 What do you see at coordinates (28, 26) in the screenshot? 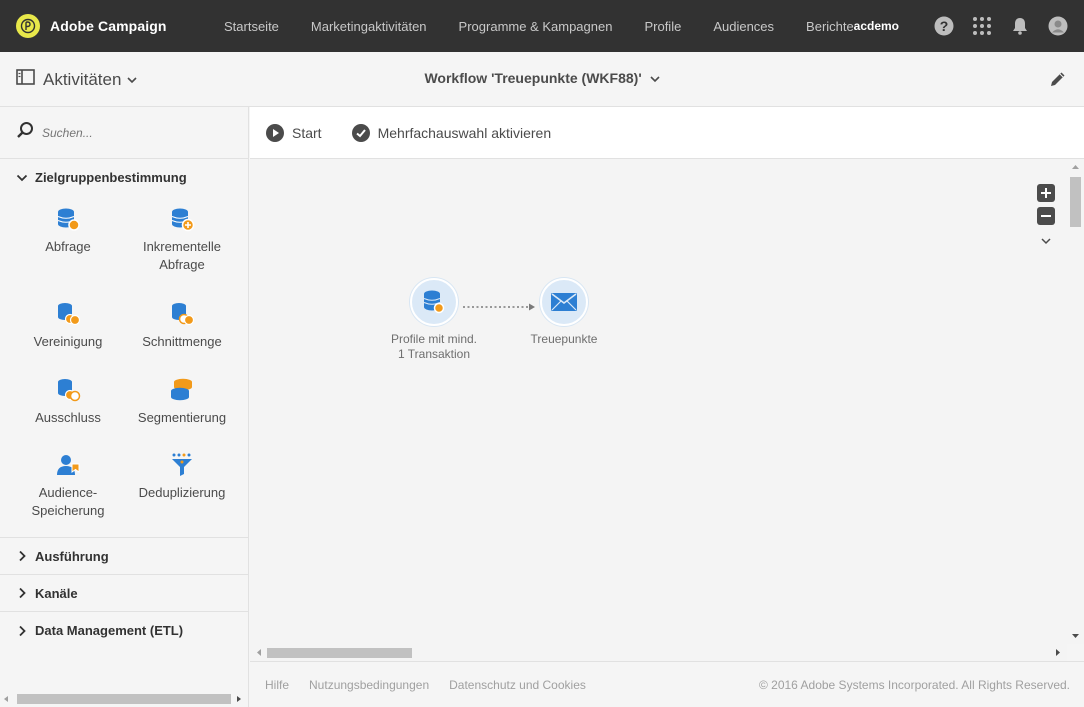
I see `adobe-campaign-logo-icon` at bounding box center [28, 26].